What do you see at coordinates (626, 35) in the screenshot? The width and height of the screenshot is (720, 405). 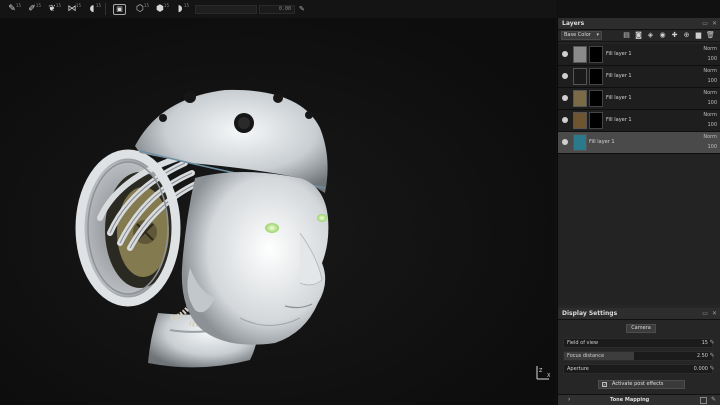 I see `add-effect-icon: ▤` at bounding box center [626, 35].